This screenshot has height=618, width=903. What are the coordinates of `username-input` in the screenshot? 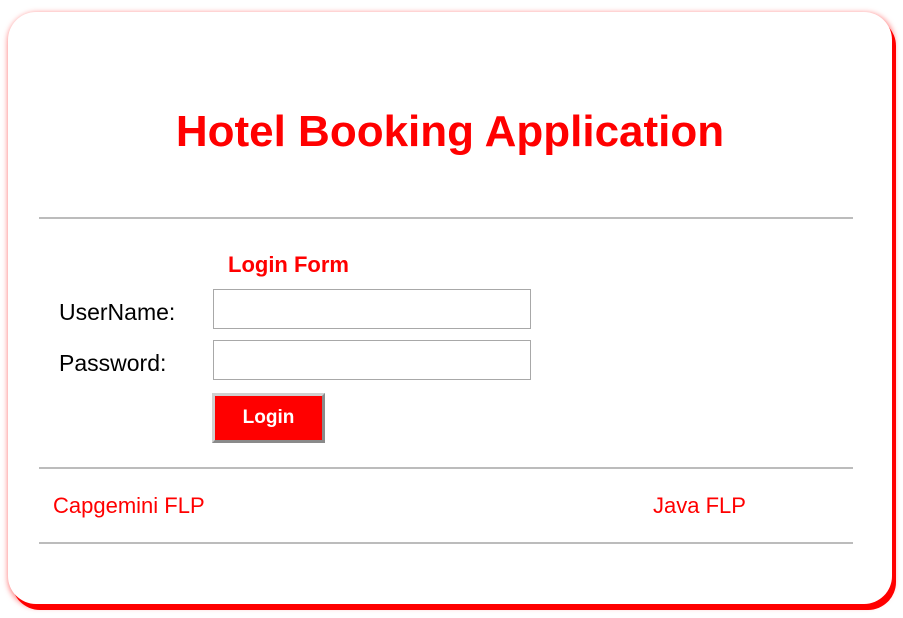 It's located at (372, 309).